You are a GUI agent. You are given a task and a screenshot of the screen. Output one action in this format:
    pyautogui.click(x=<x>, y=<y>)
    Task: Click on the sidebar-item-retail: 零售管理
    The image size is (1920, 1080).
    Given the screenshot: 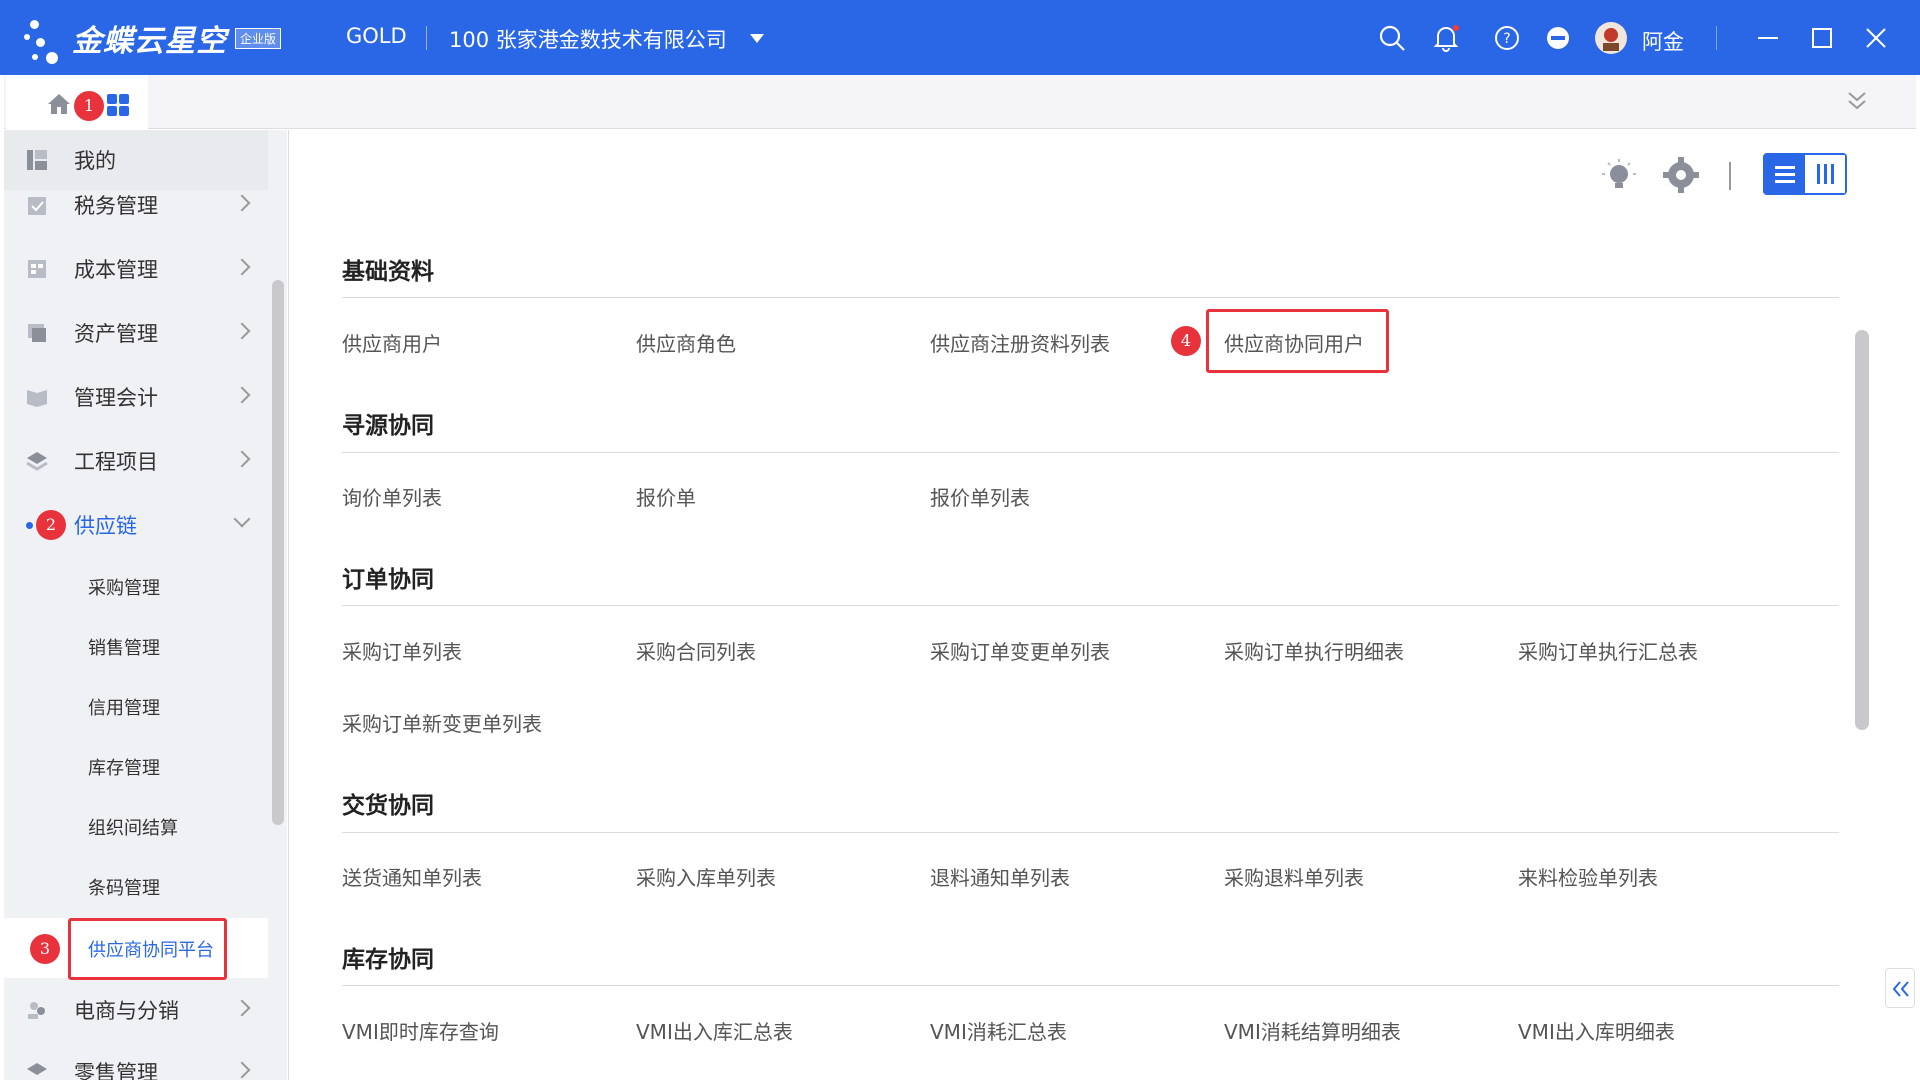 What is the action you would take?
    pyautogui.click(x=136, y=1061)
    